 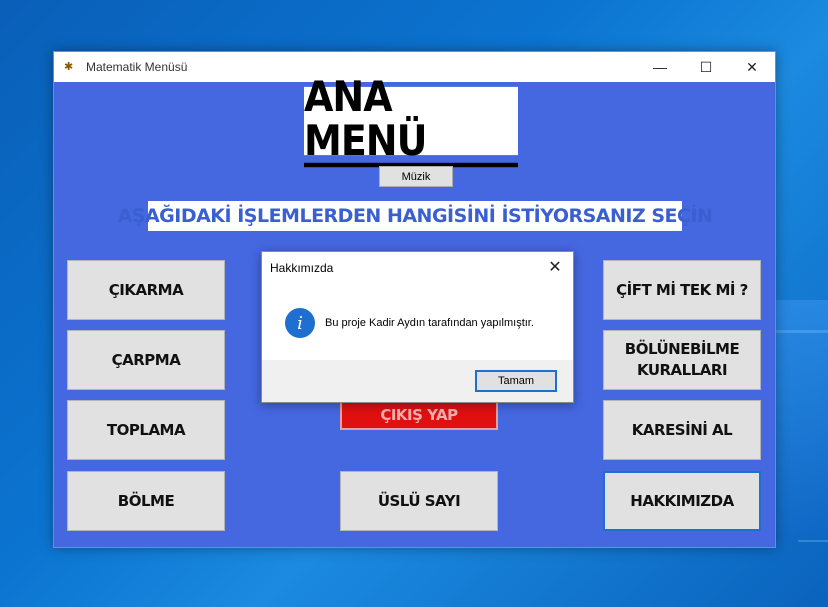 I want to click on music-button: Müzik, so click(x=416, y=176).